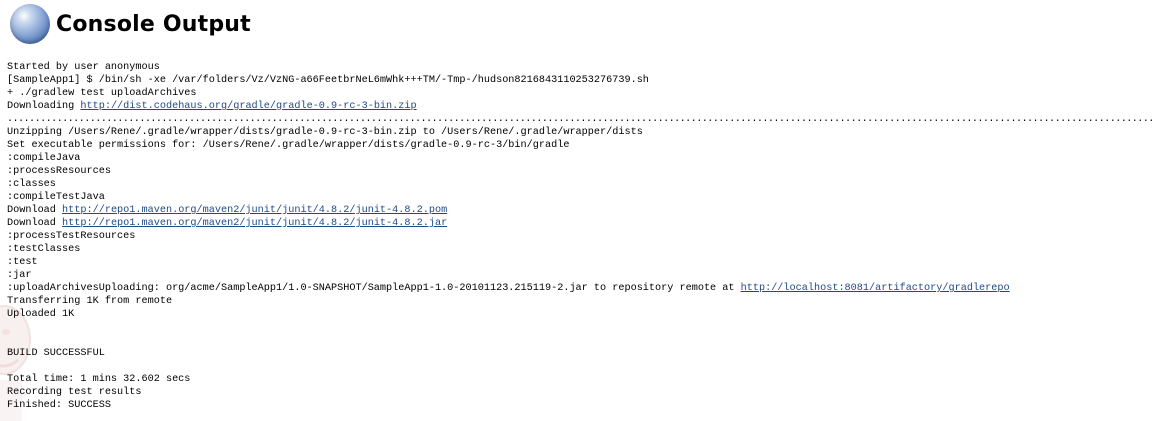 The width and height of the screenshot is (1163, 421). Describe the element at coordinates (580, 184) in the screenshot. I see `console-line: :classes` at that location.